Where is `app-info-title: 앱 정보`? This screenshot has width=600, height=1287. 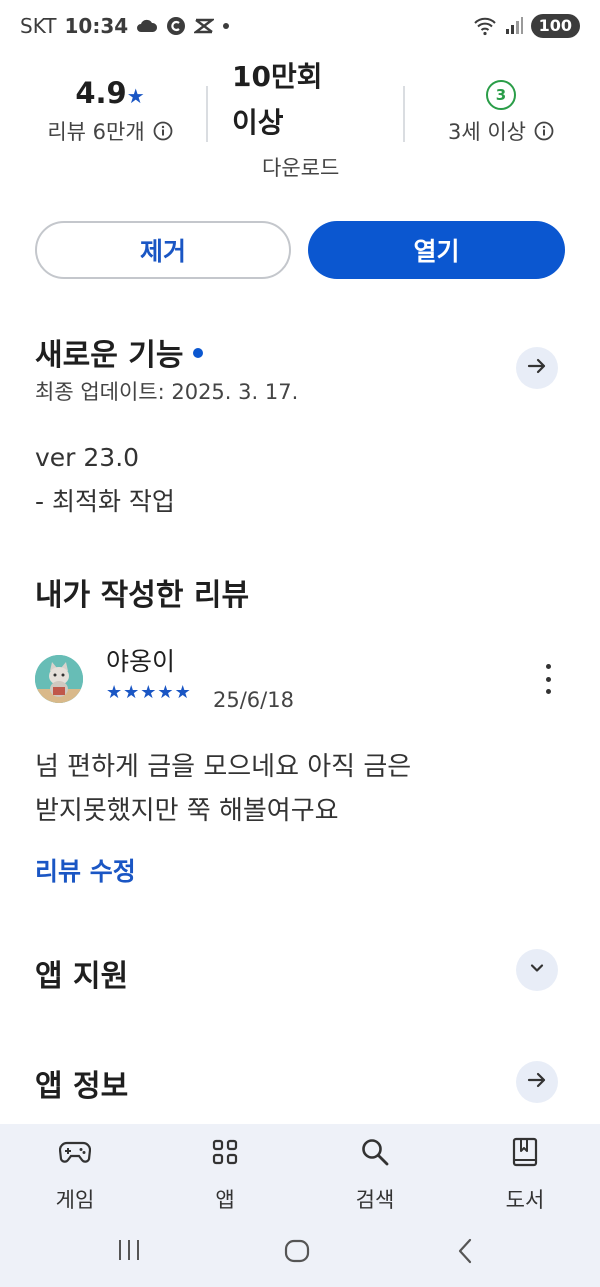
app-info-title: 앱 정보 is located at coordinates (81, 1083).